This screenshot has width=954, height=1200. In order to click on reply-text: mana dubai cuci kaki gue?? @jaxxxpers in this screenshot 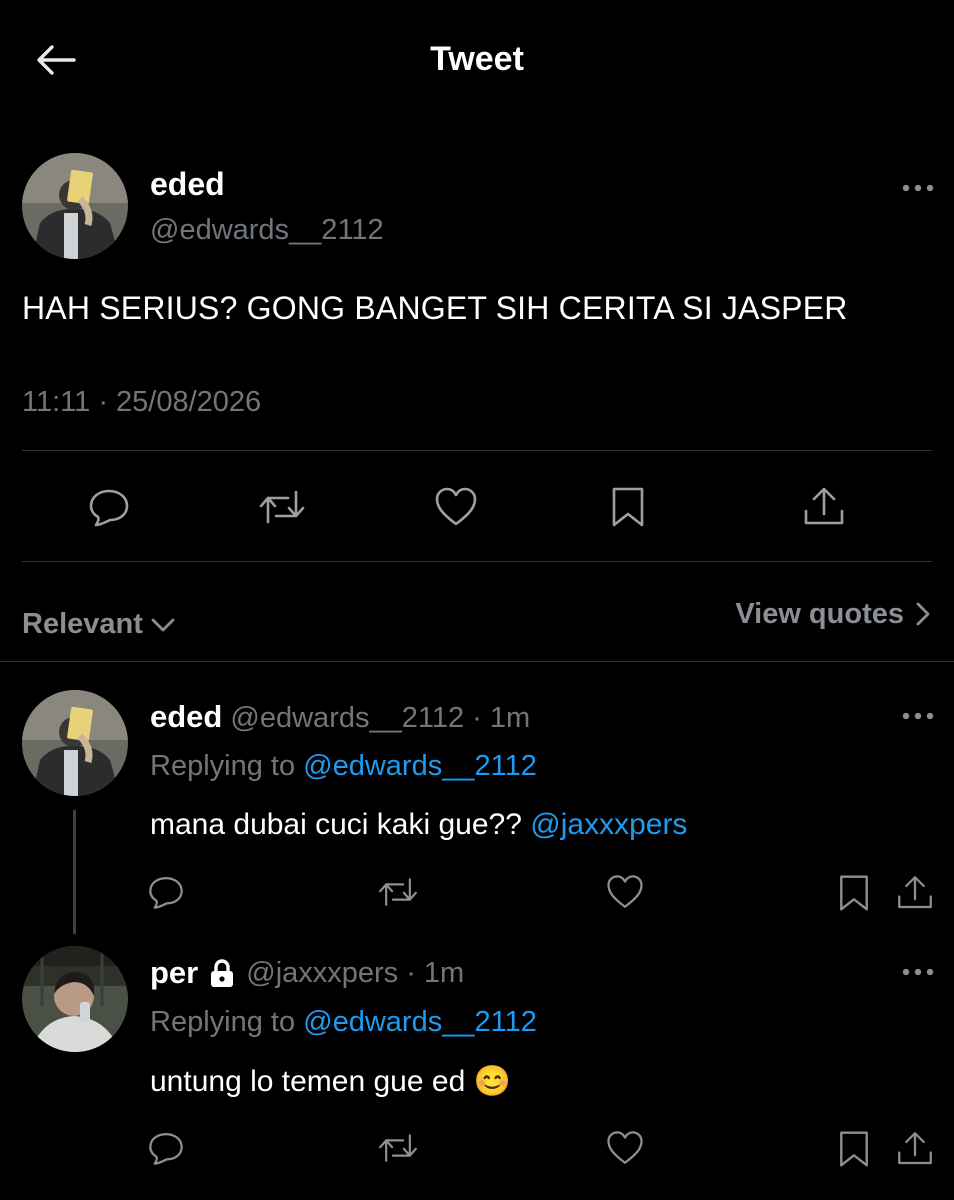, I will do `click(418, 825)`.